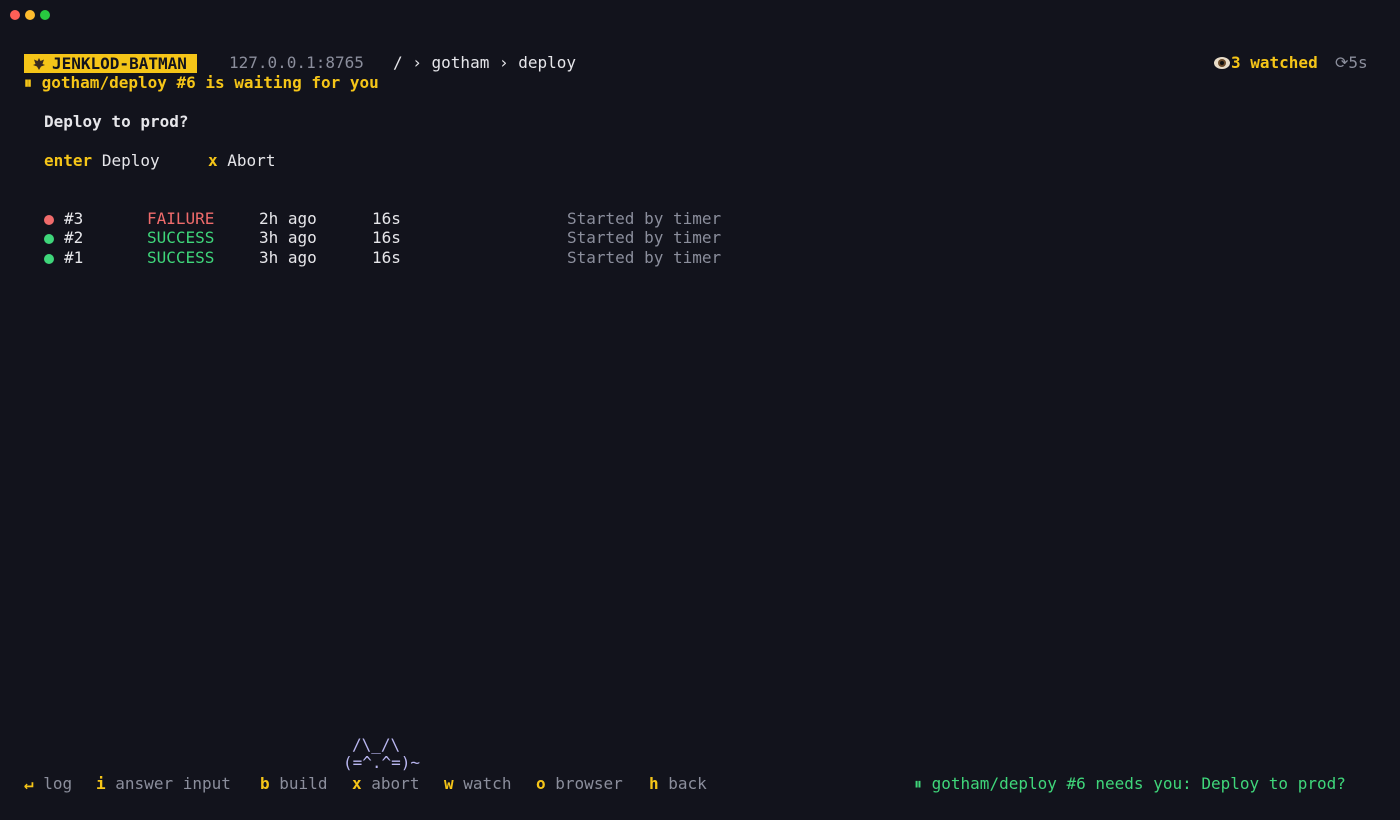 The width and height of the screenshot is (1400, 820). What do you see at coordinates (48, 784) in the screenshot?
I see `footer-key-log: ↵ log` at bounding box center [48, 784].